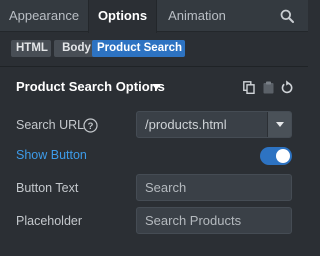 The width and height of the screenshot is (320, 256). Describe the element at coordinates (268, 87) in the screenshot. I see `clipboard-icon` at that location.